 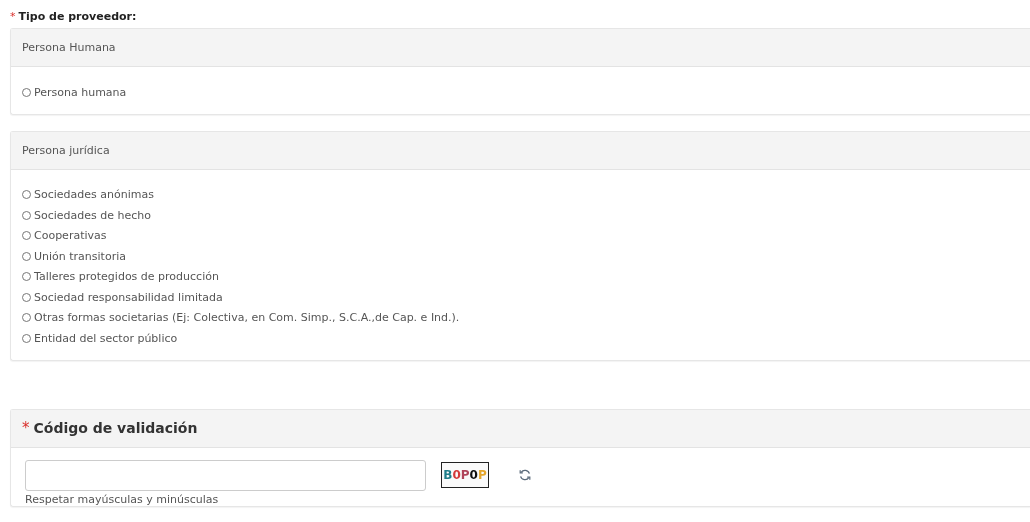 What do you see at coordinates (70, 236) in the screenshot?
I see `radio-label: Cooperativas` at bounding box center [70, 236].